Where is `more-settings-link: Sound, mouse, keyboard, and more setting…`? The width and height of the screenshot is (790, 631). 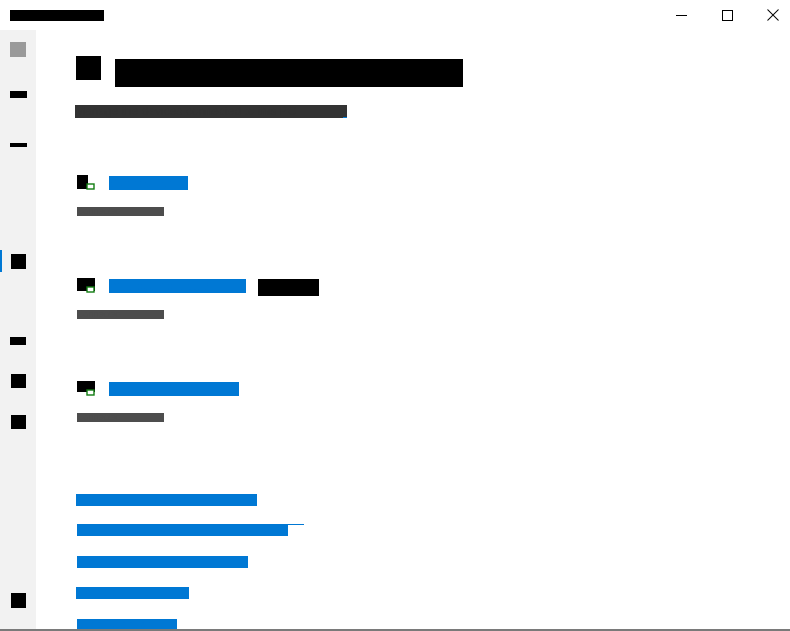
more-settings-link: Sound, mouse, keyboard, and more setting… is located at coordinates (182, 530).